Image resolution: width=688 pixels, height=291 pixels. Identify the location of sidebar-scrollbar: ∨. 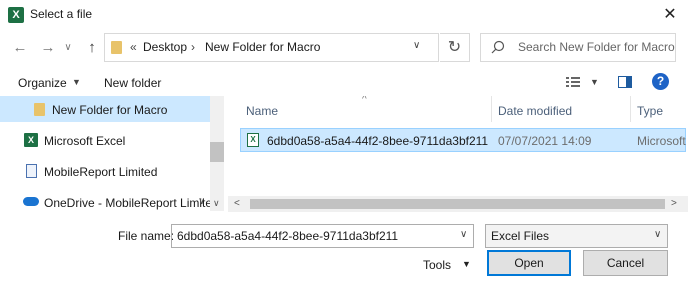
(217, 153).